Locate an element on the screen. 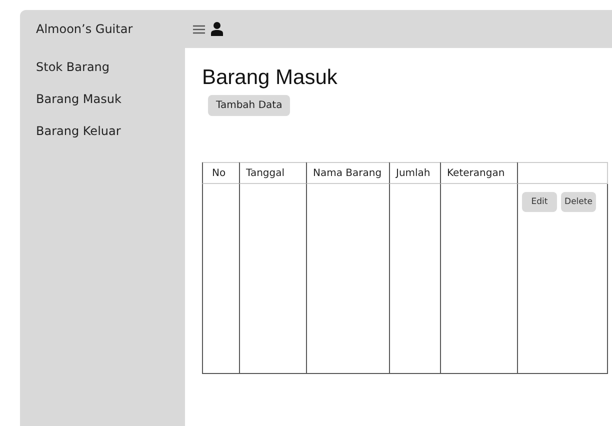 This screenshot has height=426, width=612. edit-button: Edit is located at coordinates (539, 202).